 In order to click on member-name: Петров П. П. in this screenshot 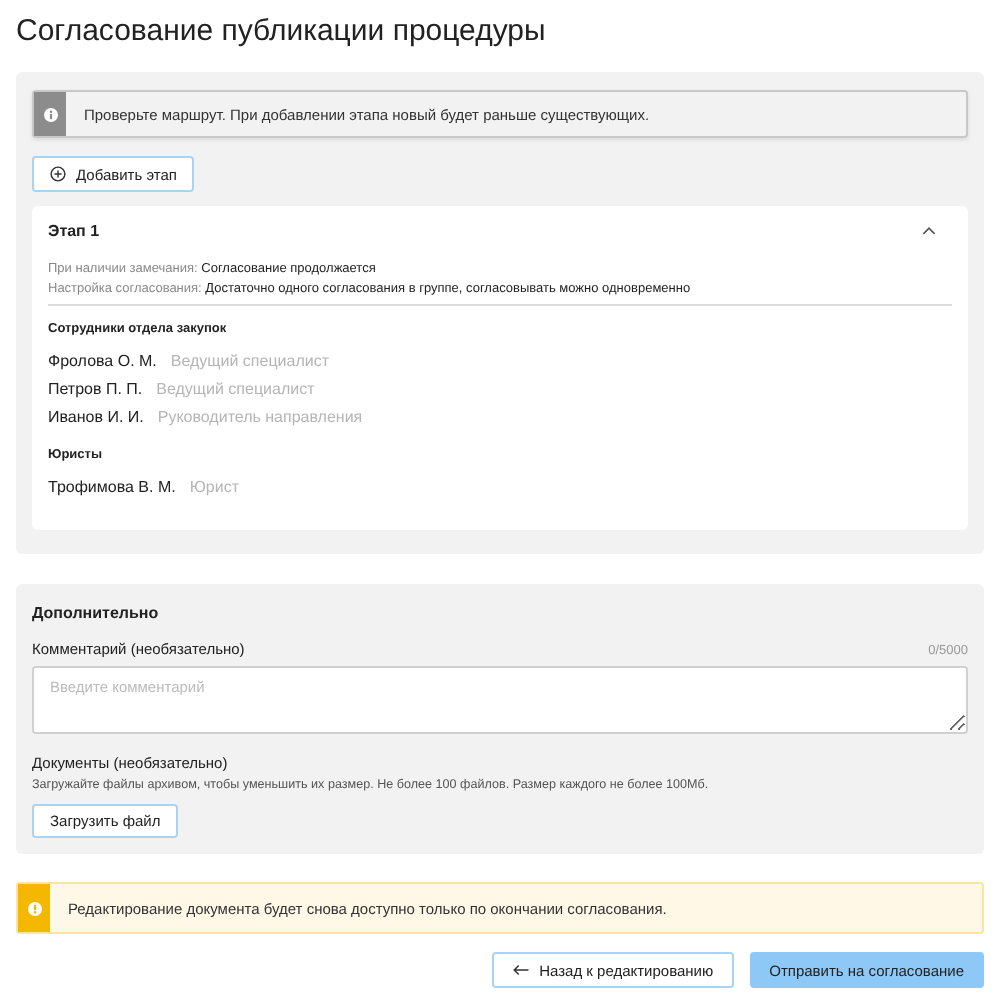, I will do `click(95, 390)`.